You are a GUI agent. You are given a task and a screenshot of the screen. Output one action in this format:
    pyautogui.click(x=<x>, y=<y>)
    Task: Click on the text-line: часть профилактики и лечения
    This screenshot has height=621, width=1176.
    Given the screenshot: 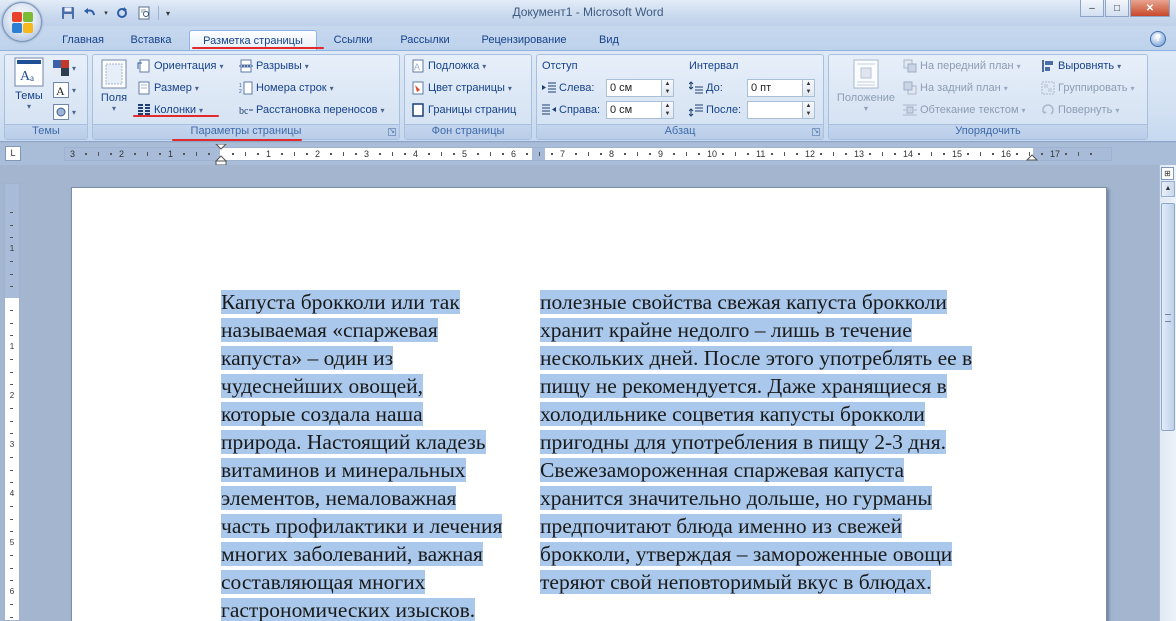 What is the action you would take?
    pyautogui.click(x=362, y=526)
    